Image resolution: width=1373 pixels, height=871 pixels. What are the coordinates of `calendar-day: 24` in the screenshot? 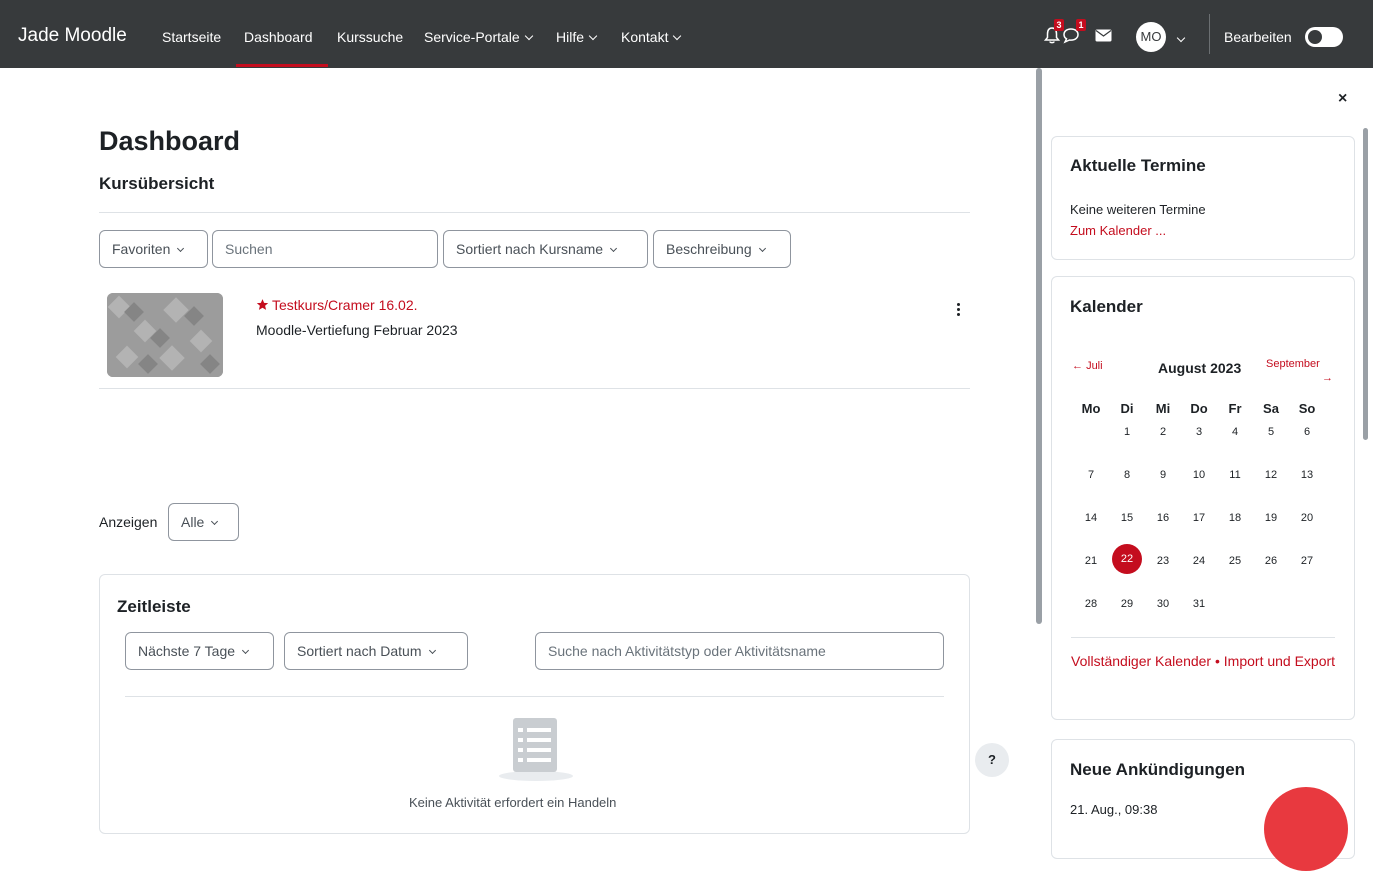 It's located at (1199, 561).